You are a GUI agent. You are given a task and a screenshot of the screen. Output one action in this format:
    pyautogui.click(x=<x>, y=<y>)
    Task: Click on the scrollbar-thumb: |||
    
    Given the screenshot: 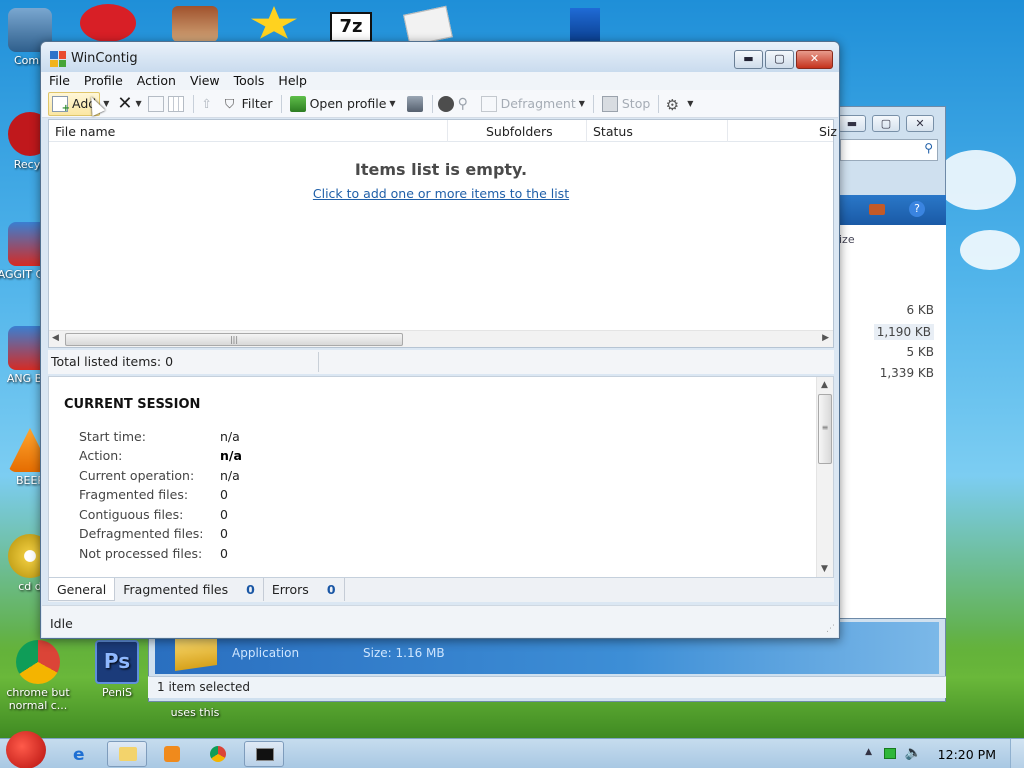 What is the action you would take?
    pyautogui.click(x=234, y=339)
    